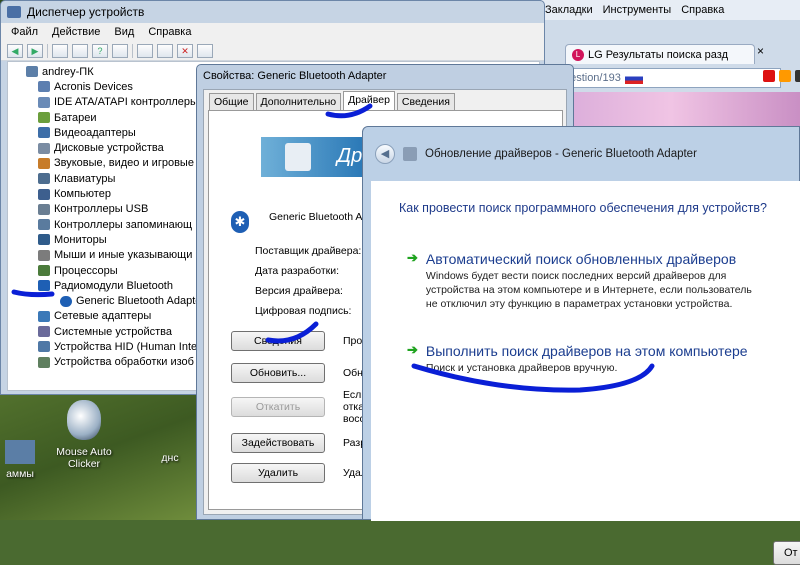 This screenshot has height=565, width=800. What do you see at coordinates (128, 163) in the screenshot?
I see `tree-category-label: Звуковые, видео и игровые у` at bounding box center [128, 163].